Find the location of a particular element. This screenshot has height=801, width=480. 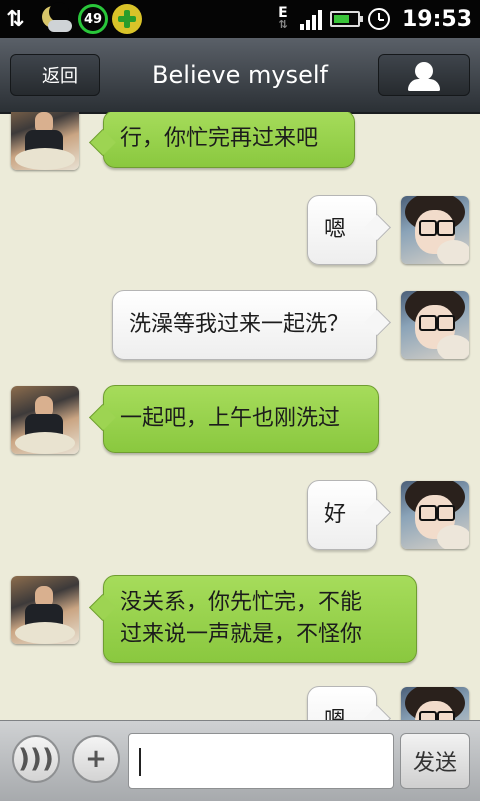

chat-header: 返回 Believe myself is located at coordinates (240, 76).